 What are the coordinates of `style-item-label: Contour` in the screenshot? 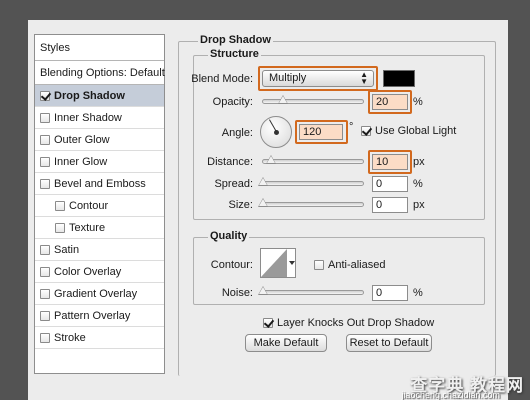 It's located at (89, 205).